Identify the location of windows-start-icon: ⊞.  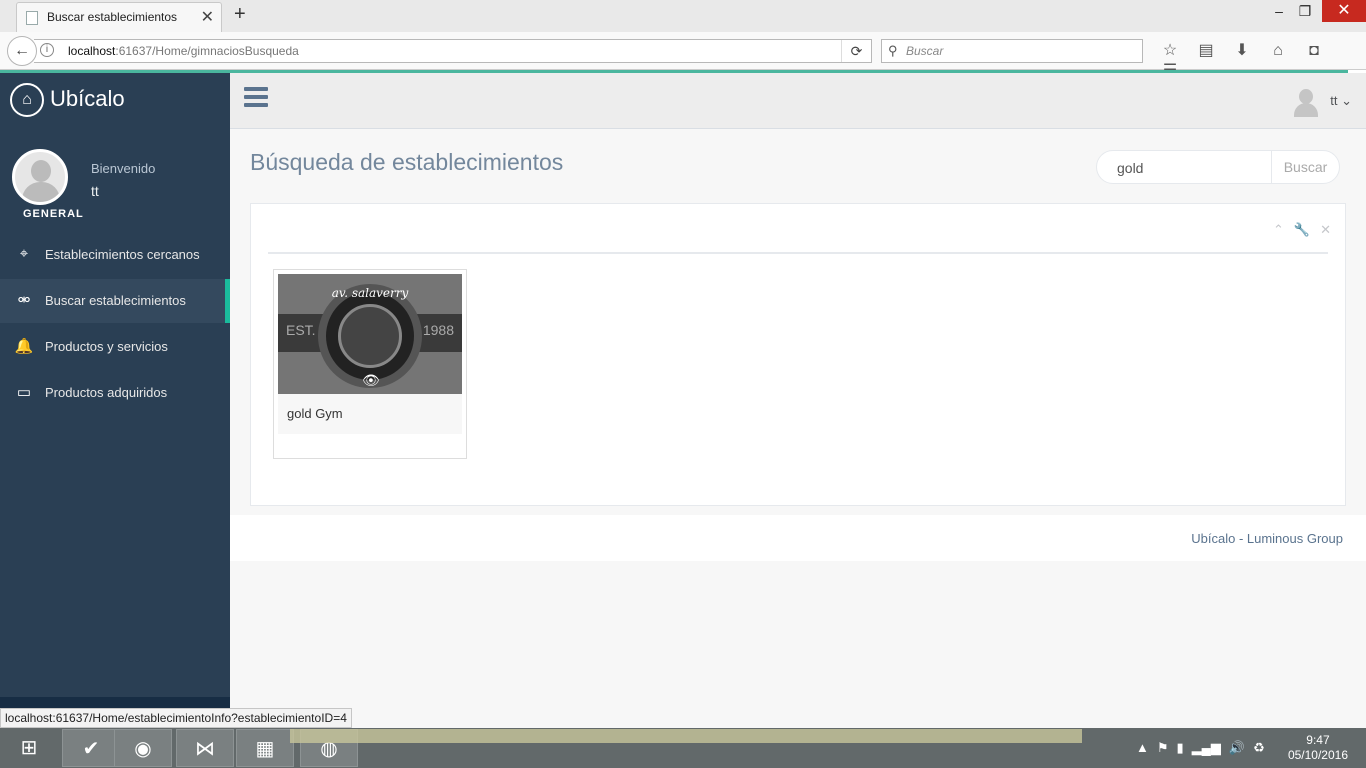
(29, 748).